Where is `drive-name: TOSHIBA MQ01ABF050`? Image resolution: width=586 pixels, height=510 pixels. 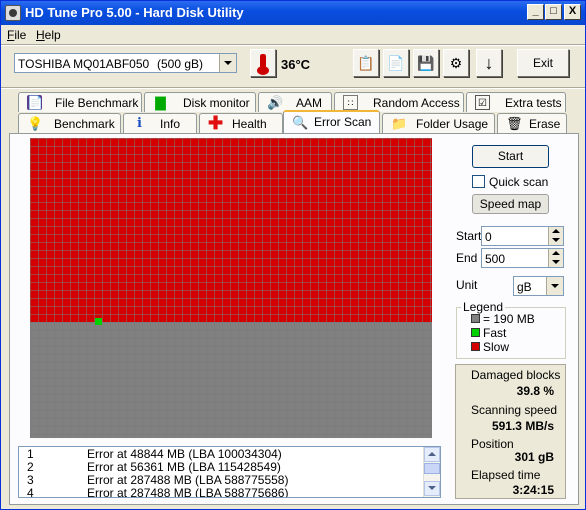 drive-name: TOSHIBA MQ01ABF050 is located at coordinates (84, 64).